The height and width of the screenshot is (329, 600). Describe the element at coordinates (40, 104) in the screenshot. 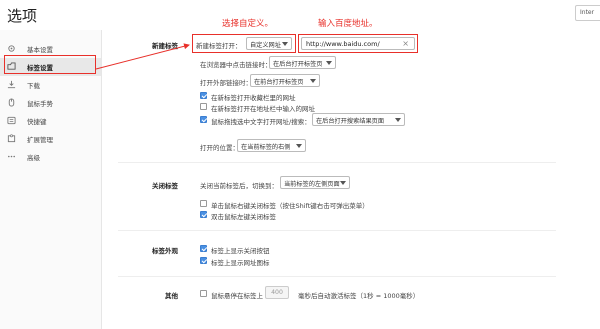

I see `sidebar-item-label: 鼠标手势` at that location.